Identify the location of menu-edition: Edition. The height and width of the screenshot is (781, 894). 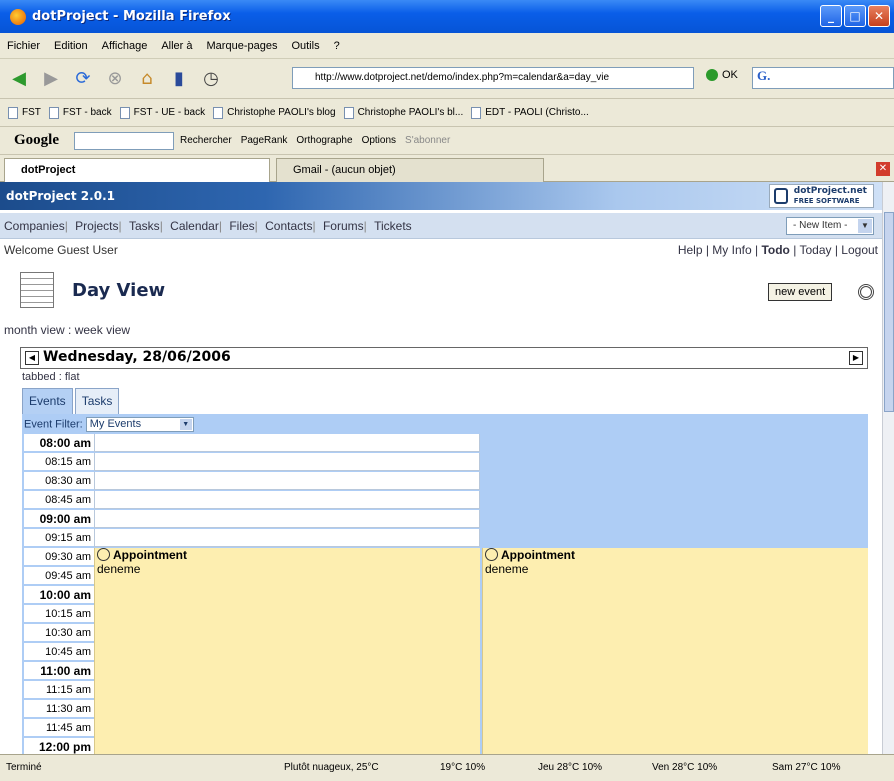
(71, 46).